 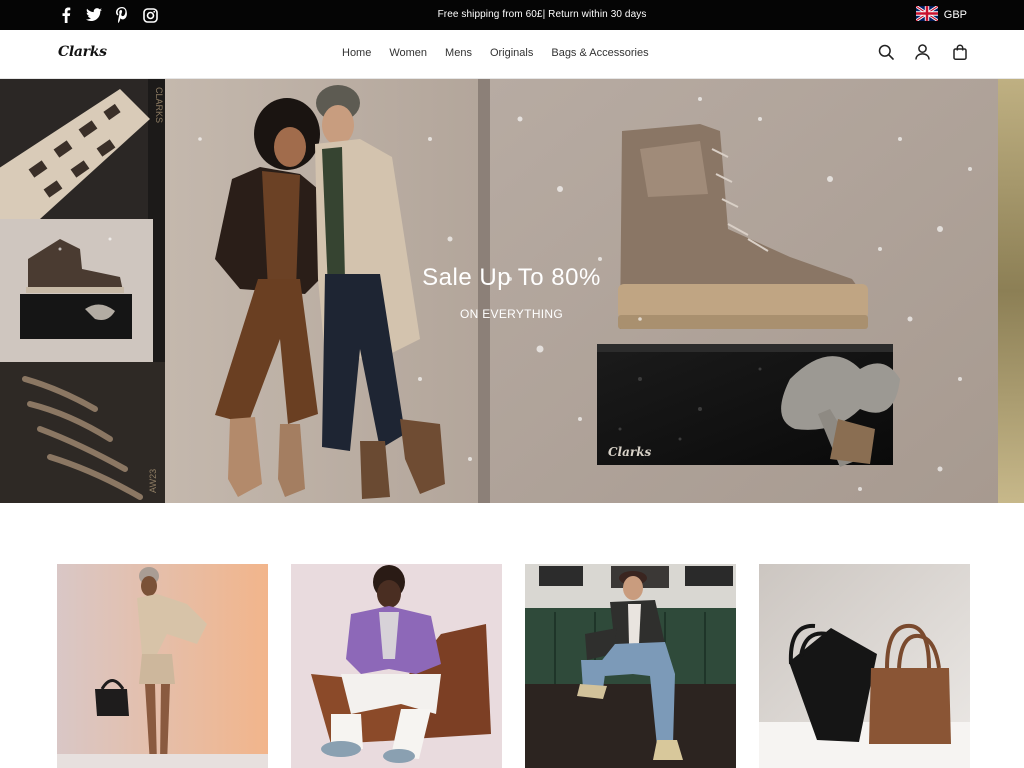 I want to click on currency-label: GBP, so click(x=955, y=15).